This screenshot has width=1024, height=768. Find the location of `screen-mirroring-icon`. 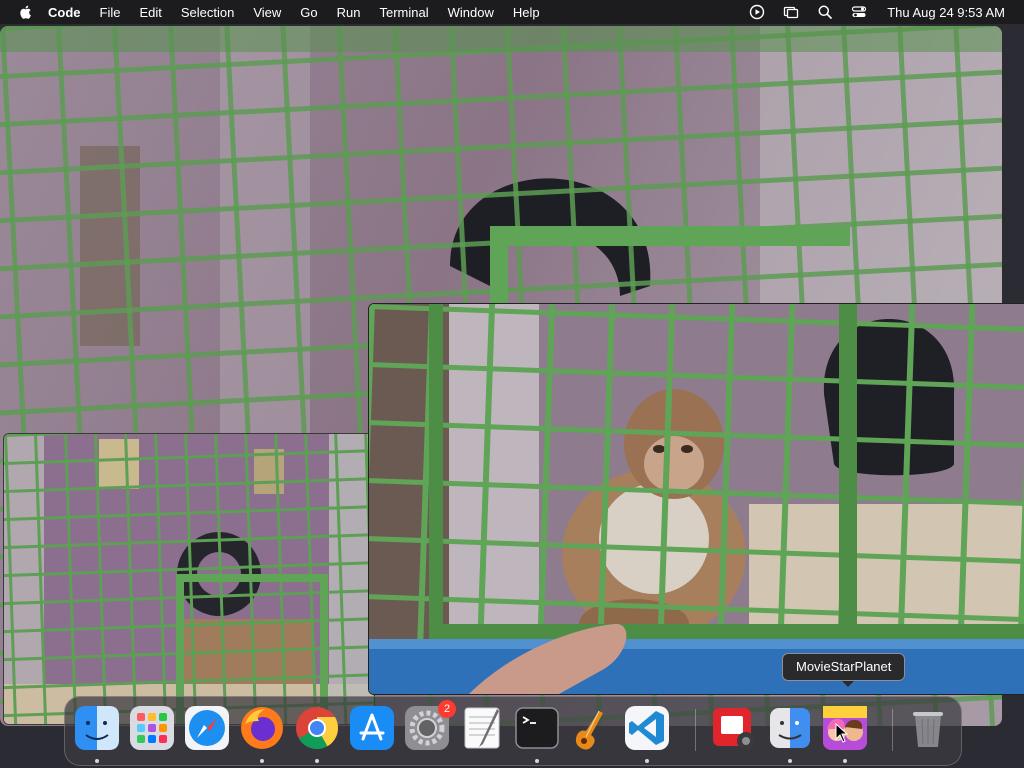

screen-mirroring-icon is located at coordinates (791, 12).